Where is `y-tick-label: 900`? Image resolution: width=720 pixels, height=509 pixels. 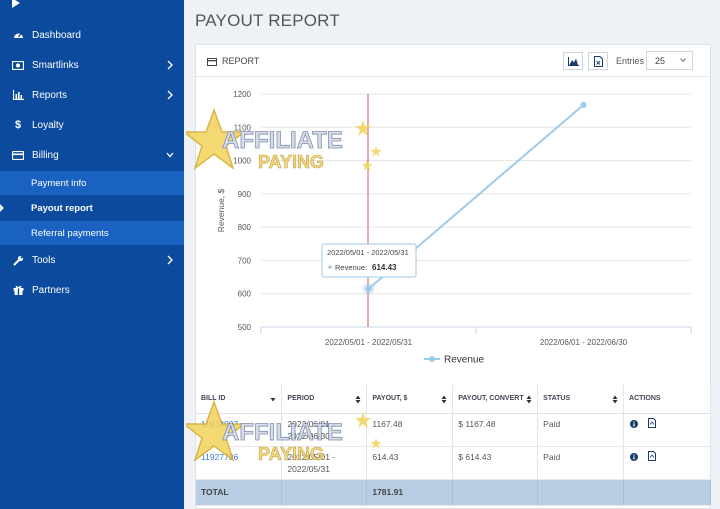 y-tick-label: 900 is located at coordinates (245, 194).